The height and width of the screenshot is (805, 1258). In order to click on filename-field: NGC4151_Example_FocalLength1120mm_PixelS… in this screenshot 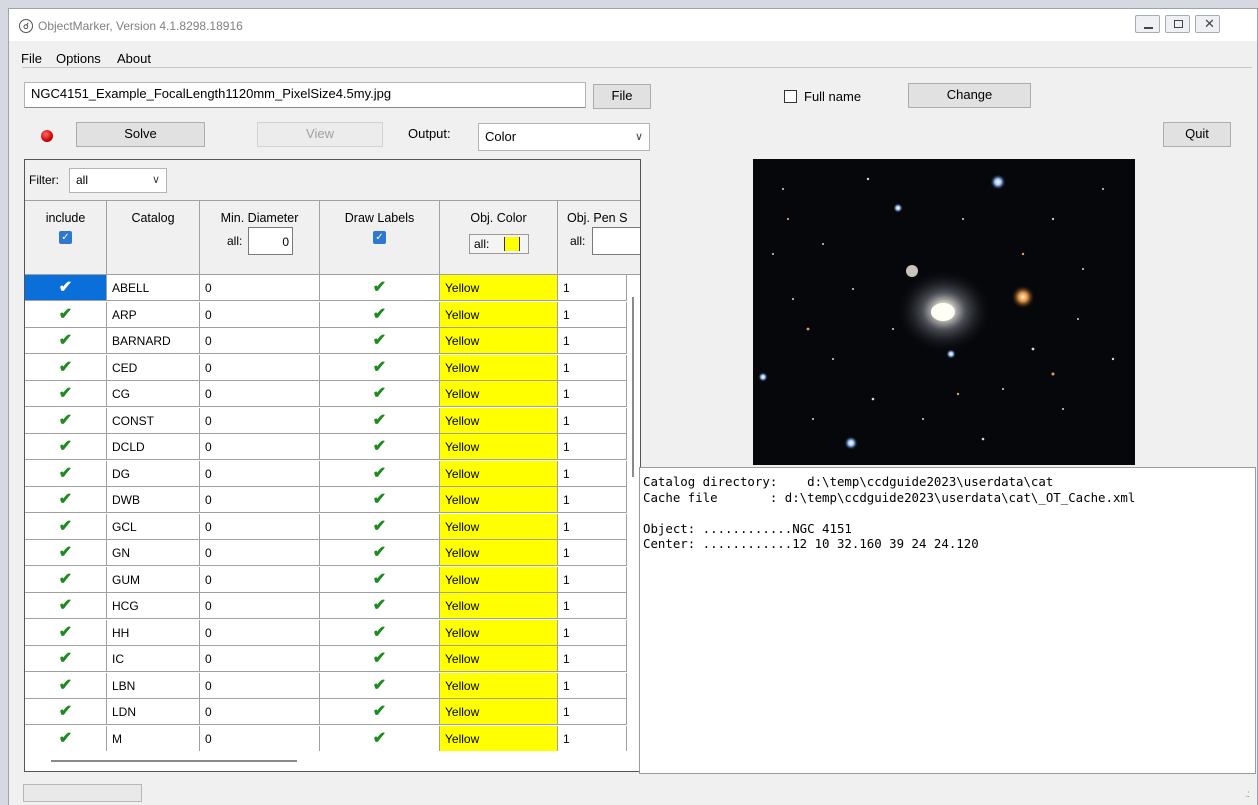, I will do `click(305, 95)`.